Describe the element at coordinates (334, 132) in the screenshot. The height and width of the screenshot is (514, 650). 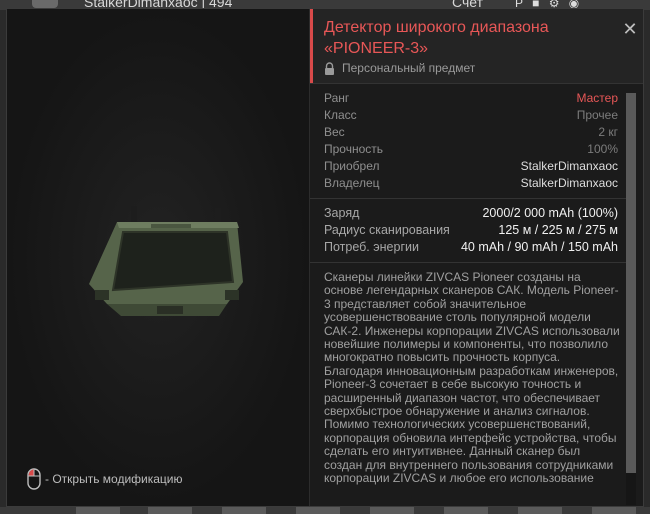
I see `property-key: Вес` at that location.